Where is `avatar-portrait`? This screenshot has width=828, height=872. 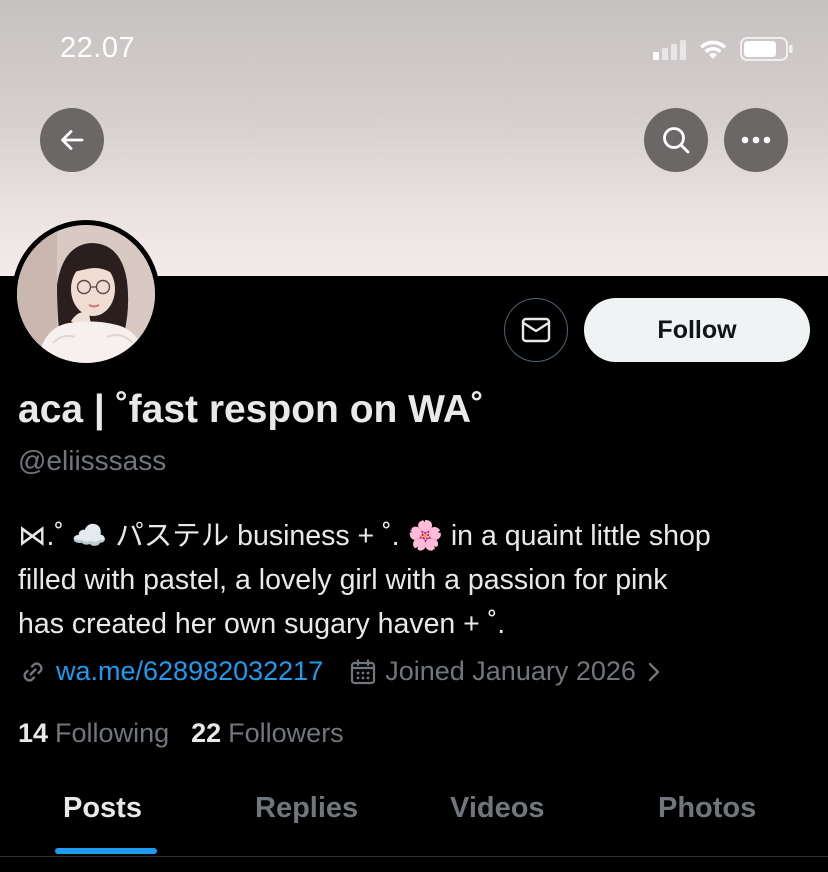
avatar-portrait is located at coordinates (86, 294).